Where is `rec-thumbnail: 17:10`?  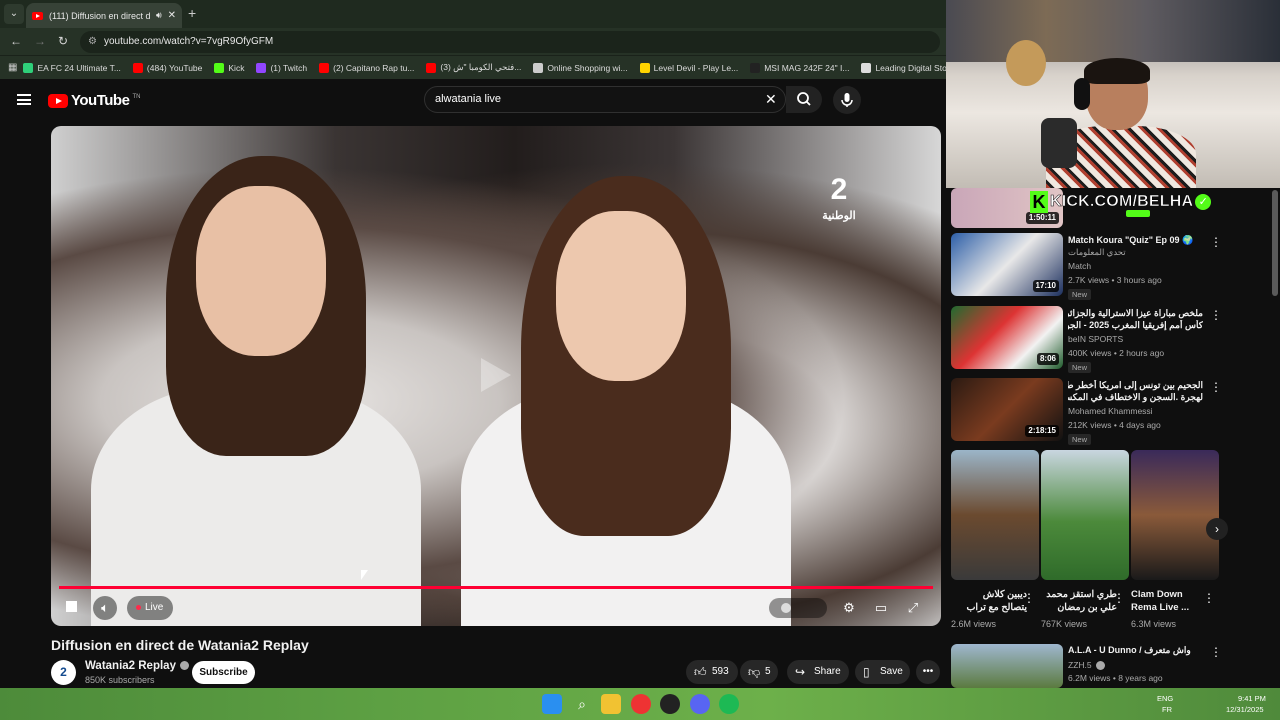 rec-thumbnail: 17:10 is located at coordinates (1007, 264).